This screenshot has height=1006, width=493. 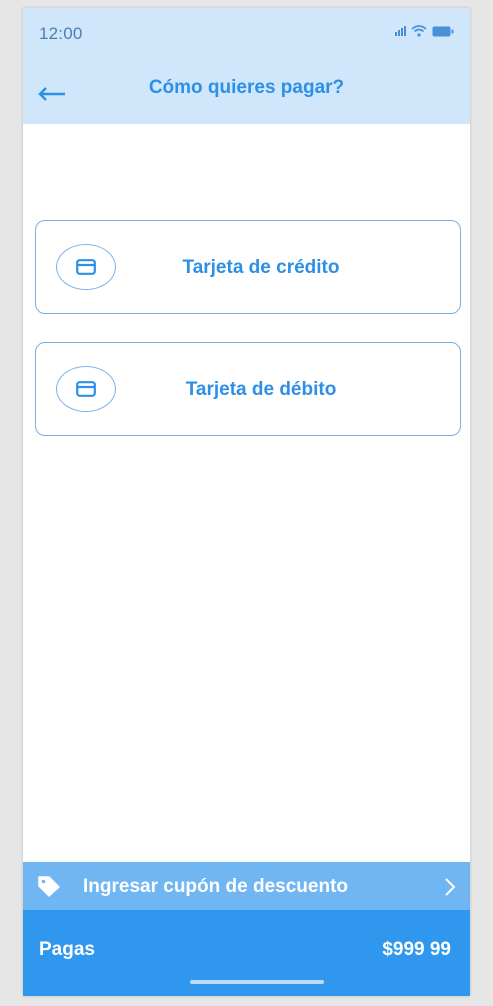 What do you see at coordinates (419, 31) in the screenshot?
I see `wifi-icon` at bounding box center [419, 31].